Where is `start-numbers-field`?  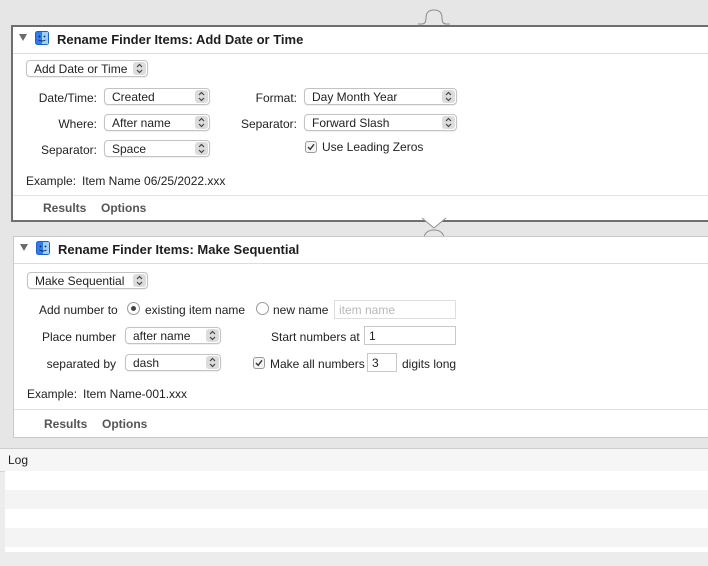
start-numbers-field is located at coordinates (410, 335).